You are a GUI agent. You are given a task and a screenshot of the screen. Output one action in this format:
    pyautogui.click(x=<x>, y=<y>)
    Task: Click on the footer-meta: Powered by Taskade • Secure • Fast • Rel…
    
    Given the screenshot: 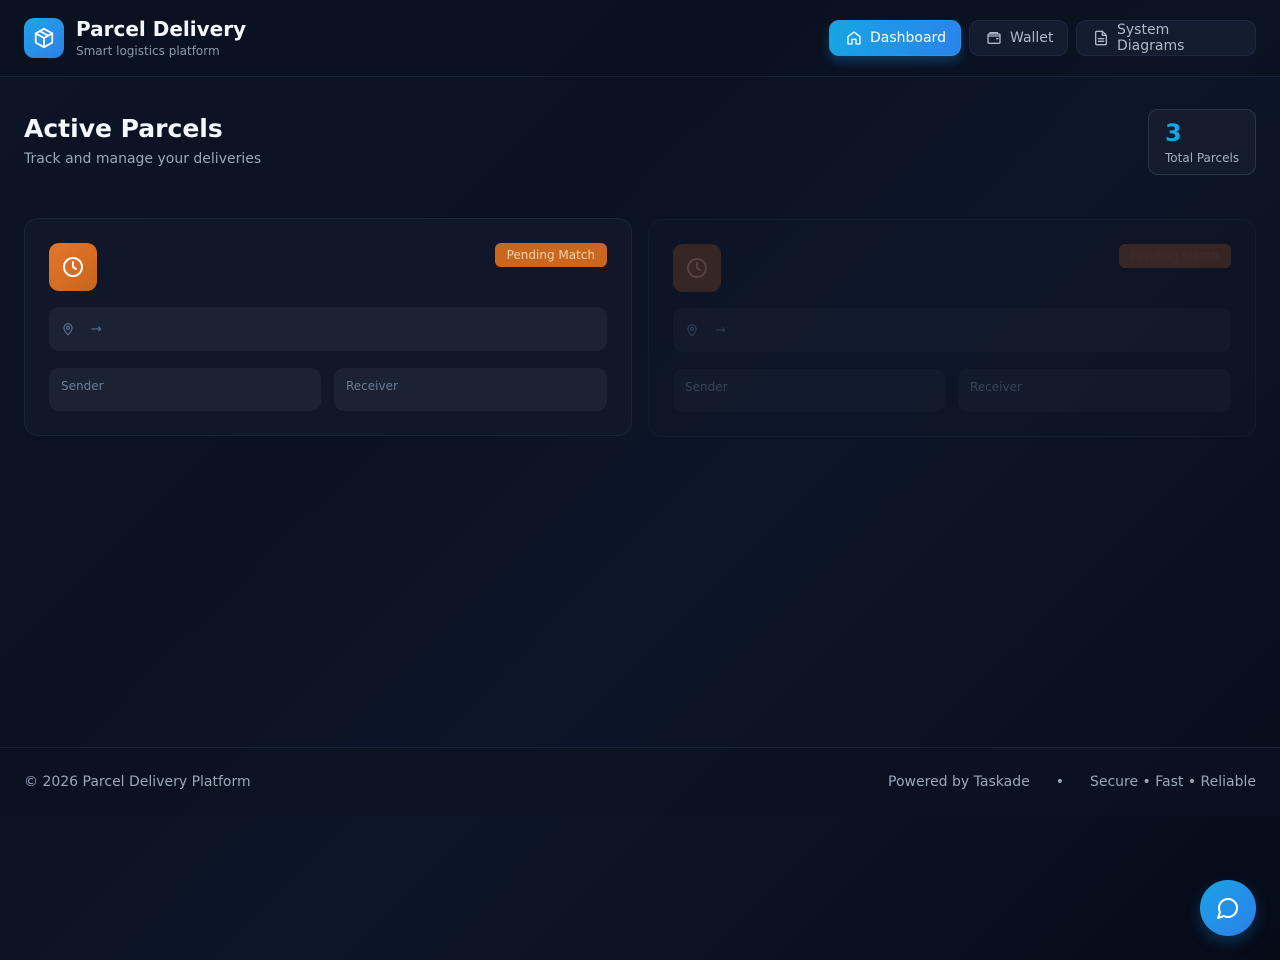 What is the action you would take?
    pyautogui.click(x=1072, y=782)
    